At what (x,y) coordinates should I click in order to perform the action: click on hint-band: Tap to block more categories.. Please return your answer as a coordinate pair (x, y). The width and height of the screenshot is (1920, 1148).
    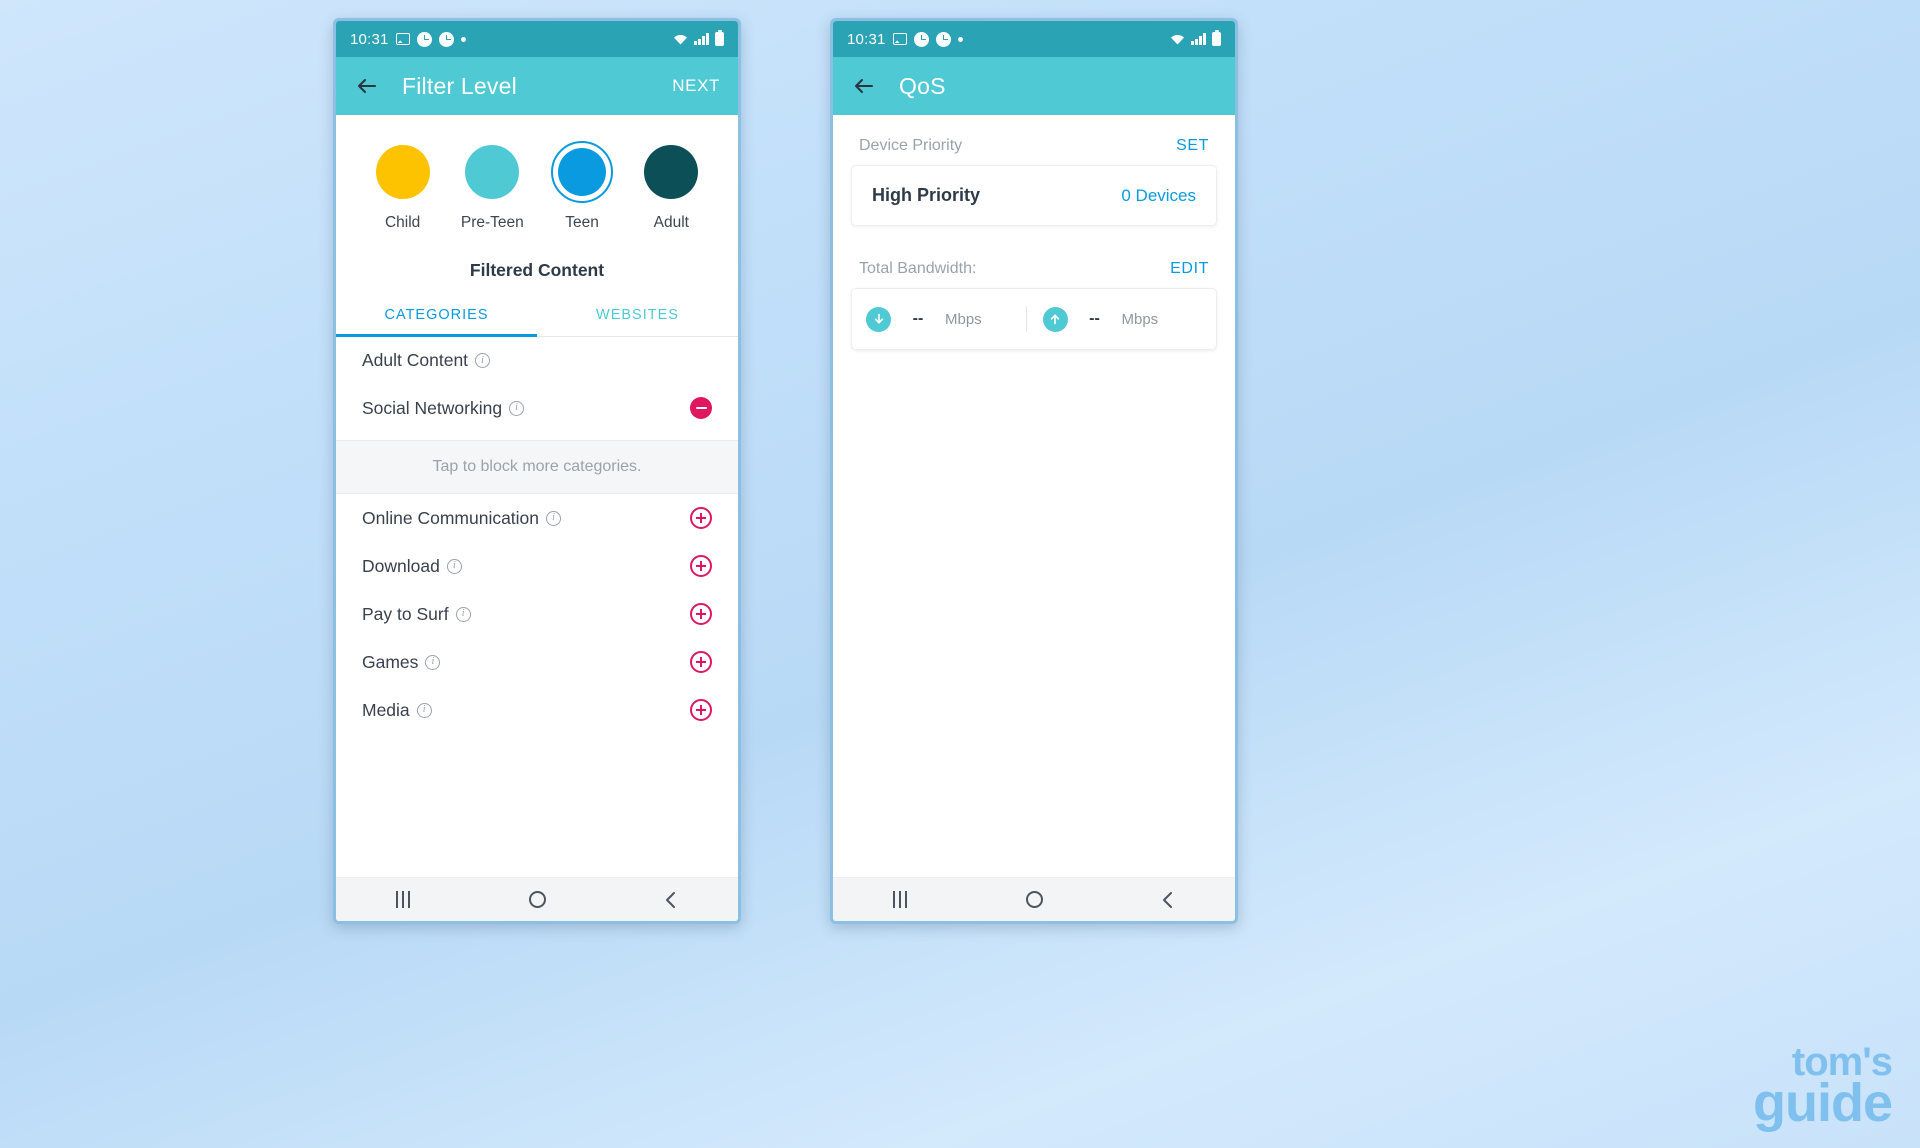
    Looking at the image, I should click on (537, 467).